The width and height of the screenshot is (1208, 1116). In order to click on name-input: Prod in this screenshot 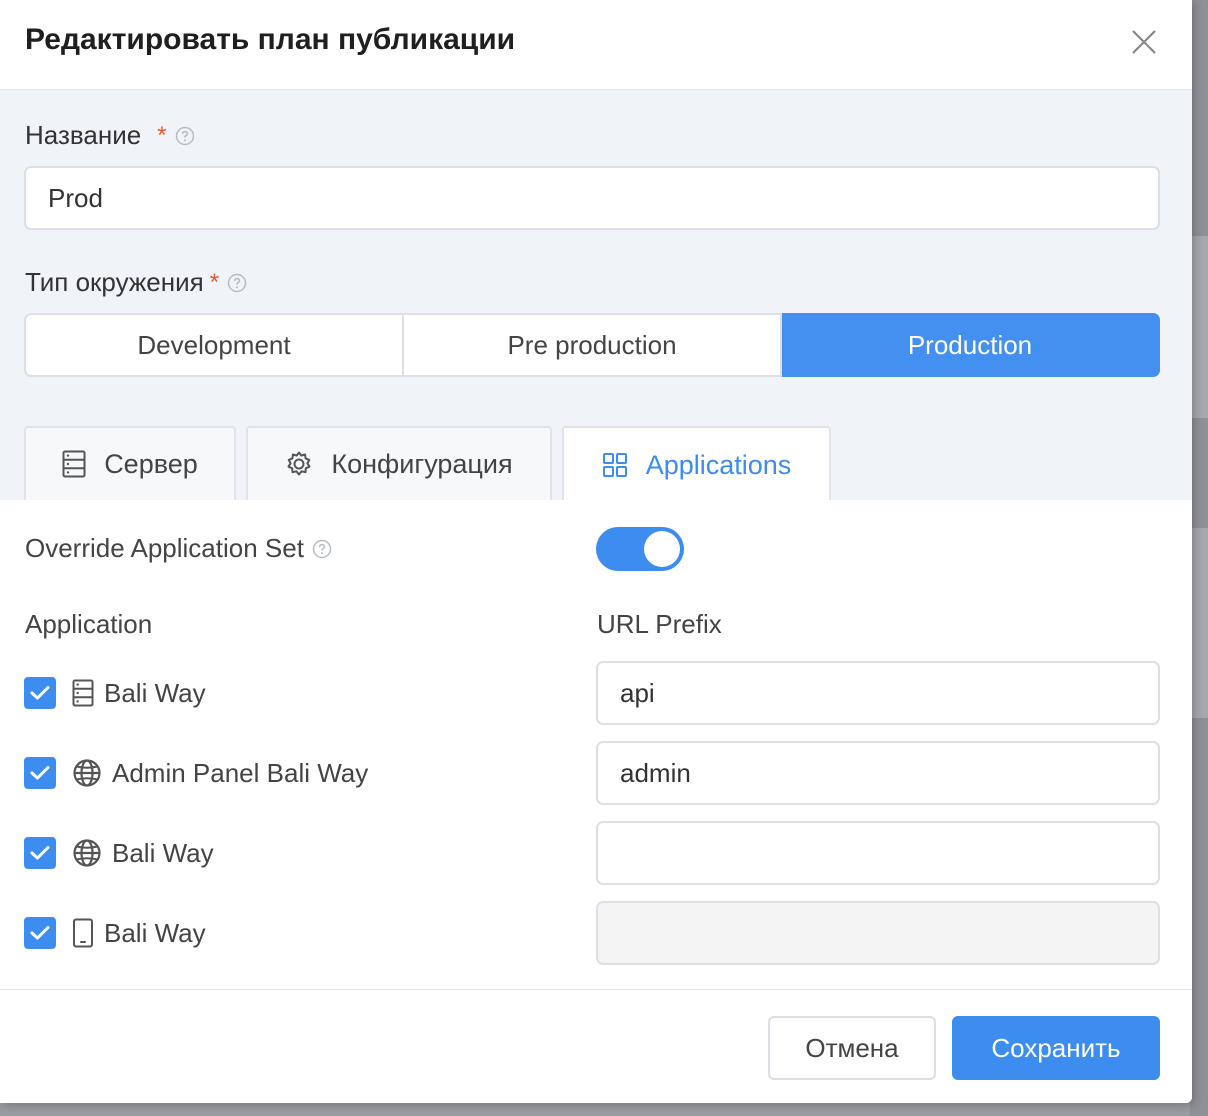, I will do `click(592, 198)`.